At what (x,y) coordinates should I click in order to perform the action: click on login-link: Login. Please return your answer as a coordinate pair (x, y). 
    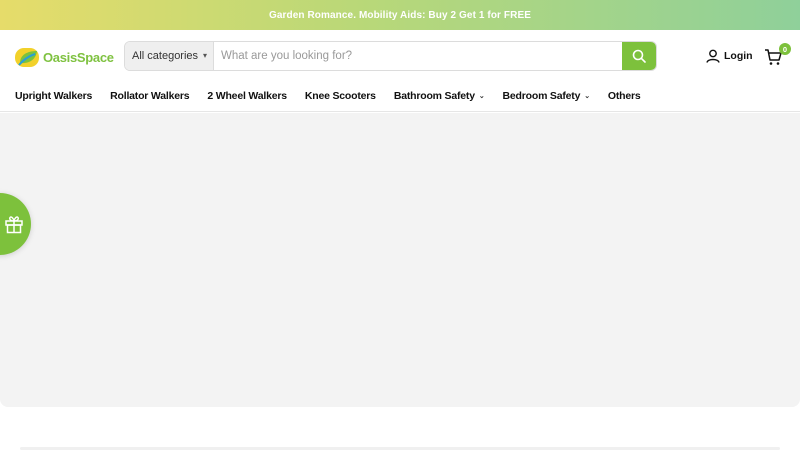
    Looking at the image, I should click on (729, 56).